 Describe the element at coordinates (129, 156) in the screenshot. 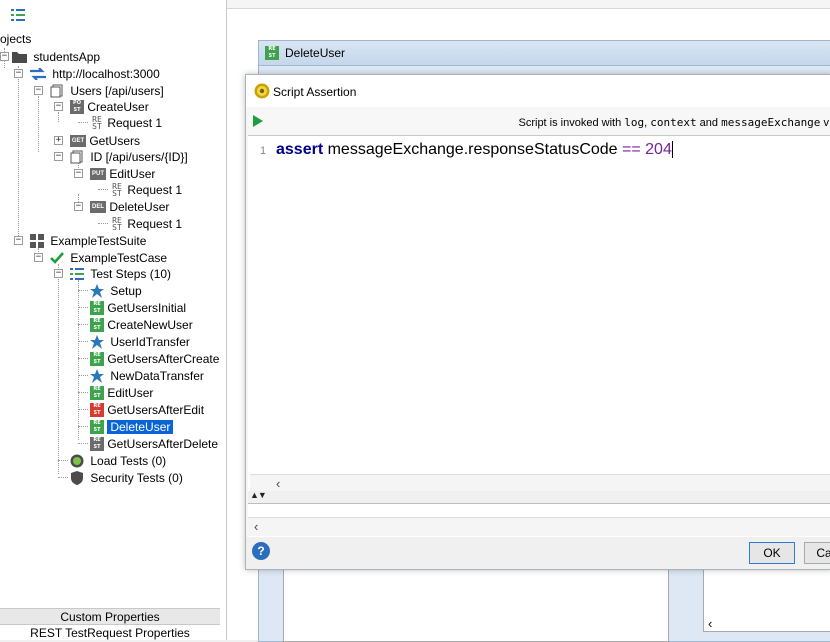

I see `tree-resource-id: ID [/api/users/{ID}]` at that location.